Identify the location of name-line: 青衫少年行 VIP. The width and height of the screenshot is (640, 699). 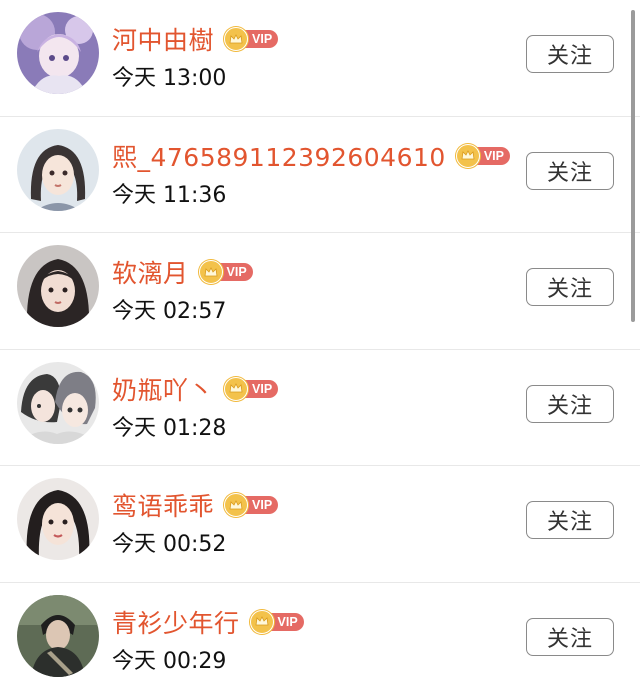
(208, 622).